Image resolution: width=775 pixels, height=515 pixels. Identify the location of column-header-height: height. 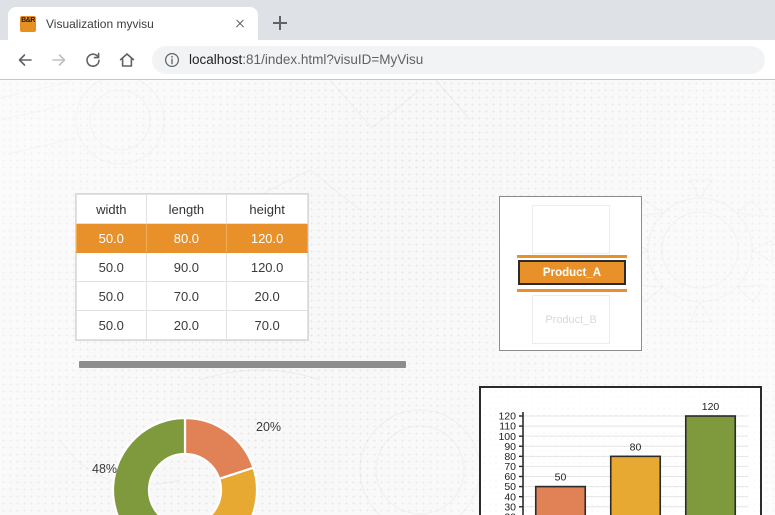
(267, 209).